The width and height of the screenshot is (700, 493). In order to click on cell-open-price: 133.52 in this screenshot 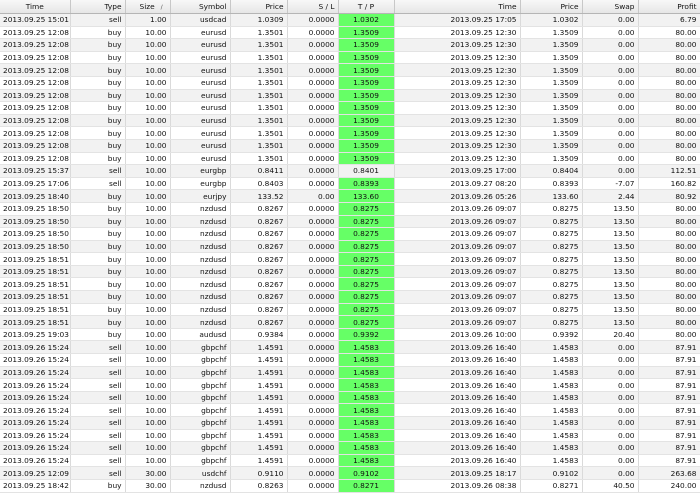, I will do `click(259, 196)`.